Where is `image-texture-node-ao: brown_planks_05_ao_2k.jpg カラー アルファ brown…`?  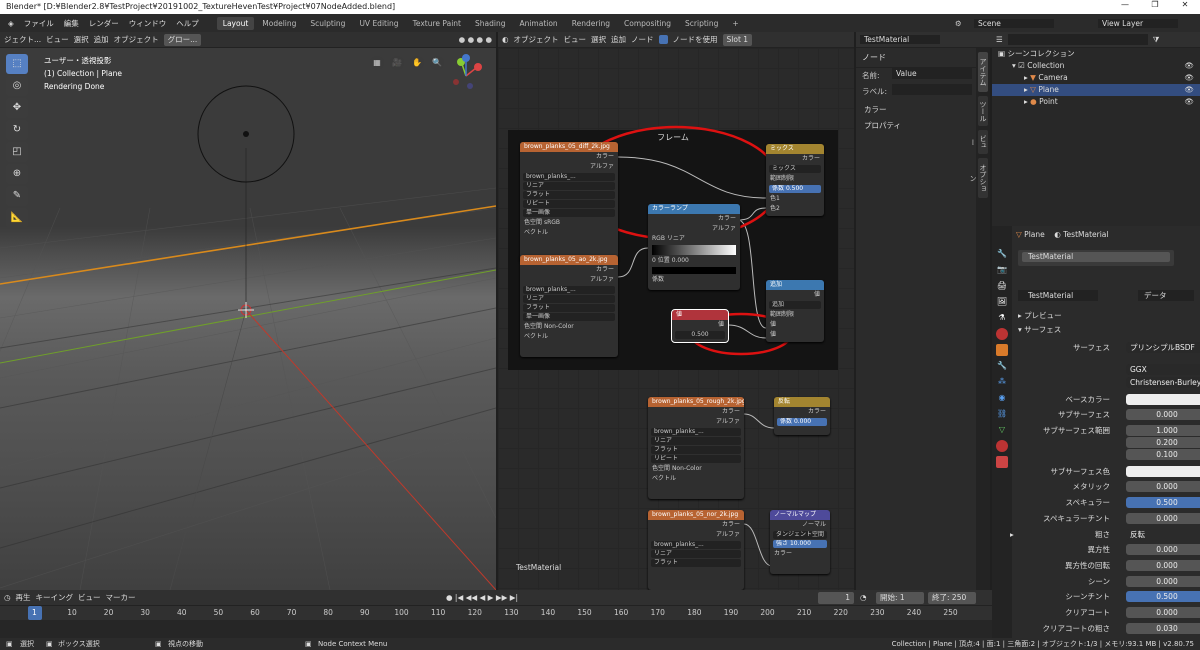
image-texture-node-ao: brown_planks_05_ao_2k.jpg カラー アルファ brown… is located at coordinates (569, 306).